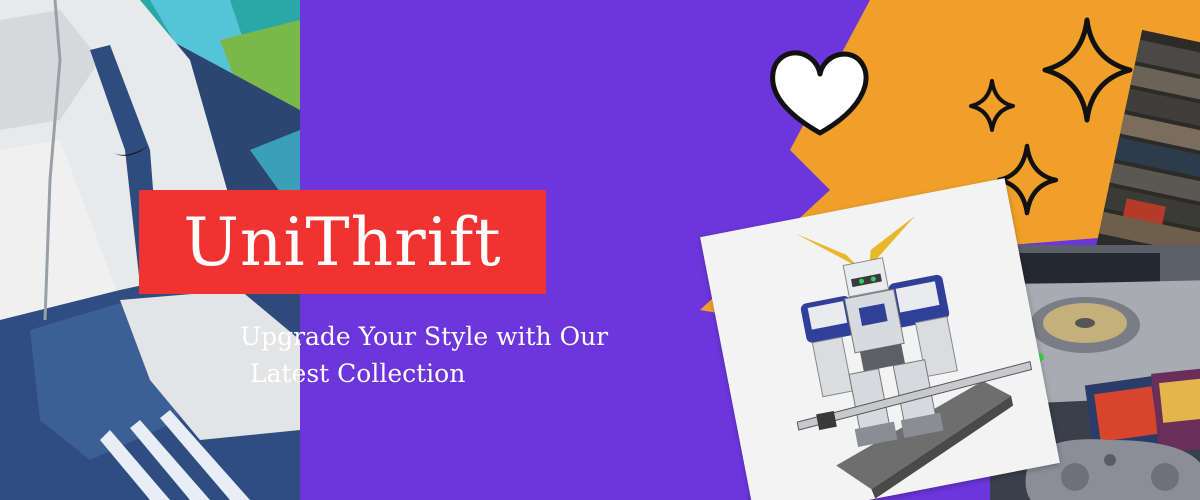 This screenshot has width=1200, height=500. I want to click on brand-title: UniThrift, so click(342, 242).